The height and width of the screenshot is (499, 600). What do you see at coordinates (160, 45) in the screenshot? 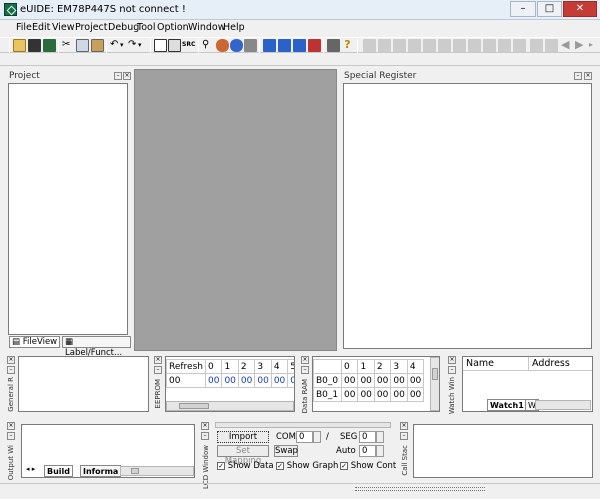
I see `window-icon` at bounding box center [160, 45].